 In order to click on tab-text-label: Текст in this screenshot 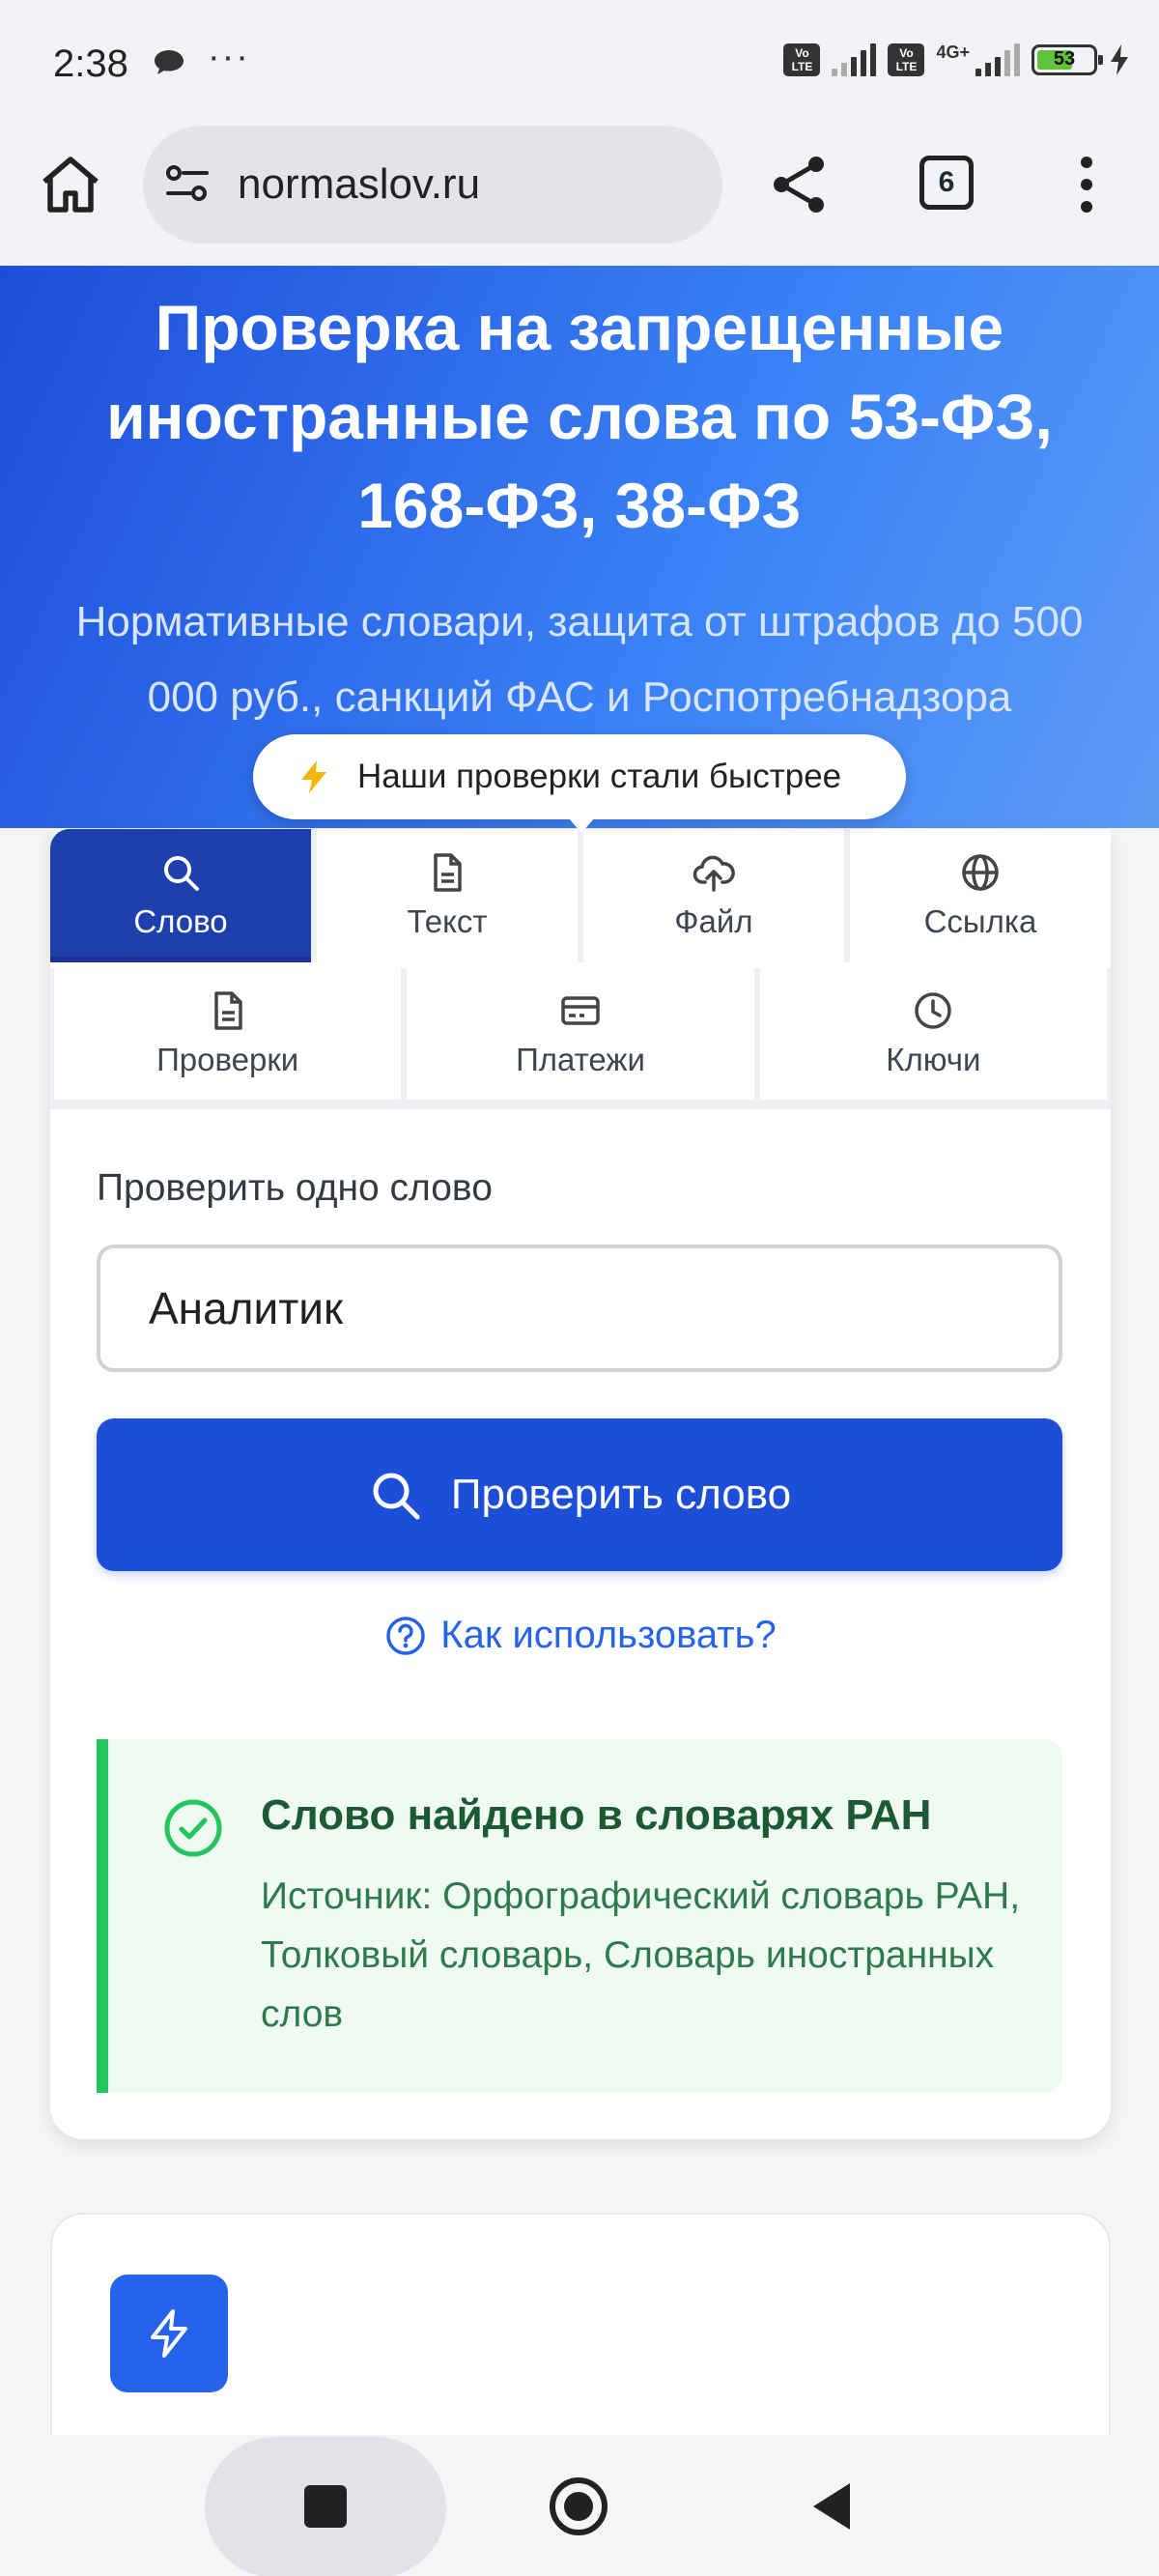, I will do `click(447, 921)`.